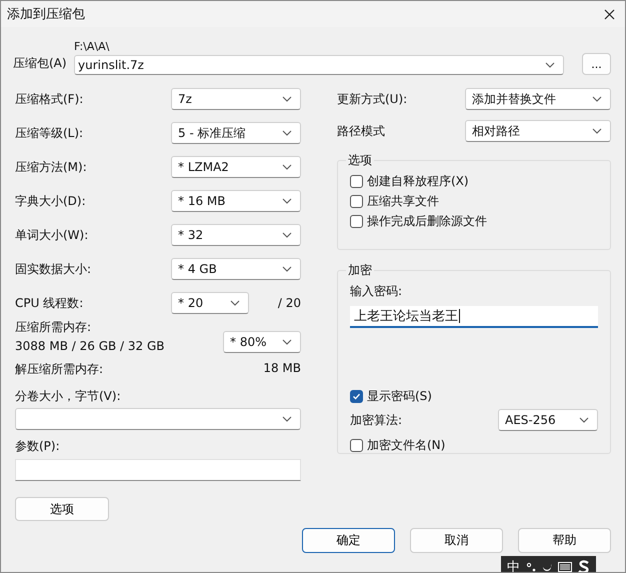 The image size is (626, 573). I want to click on dropdown: * LZMA2, so click(236, 167).